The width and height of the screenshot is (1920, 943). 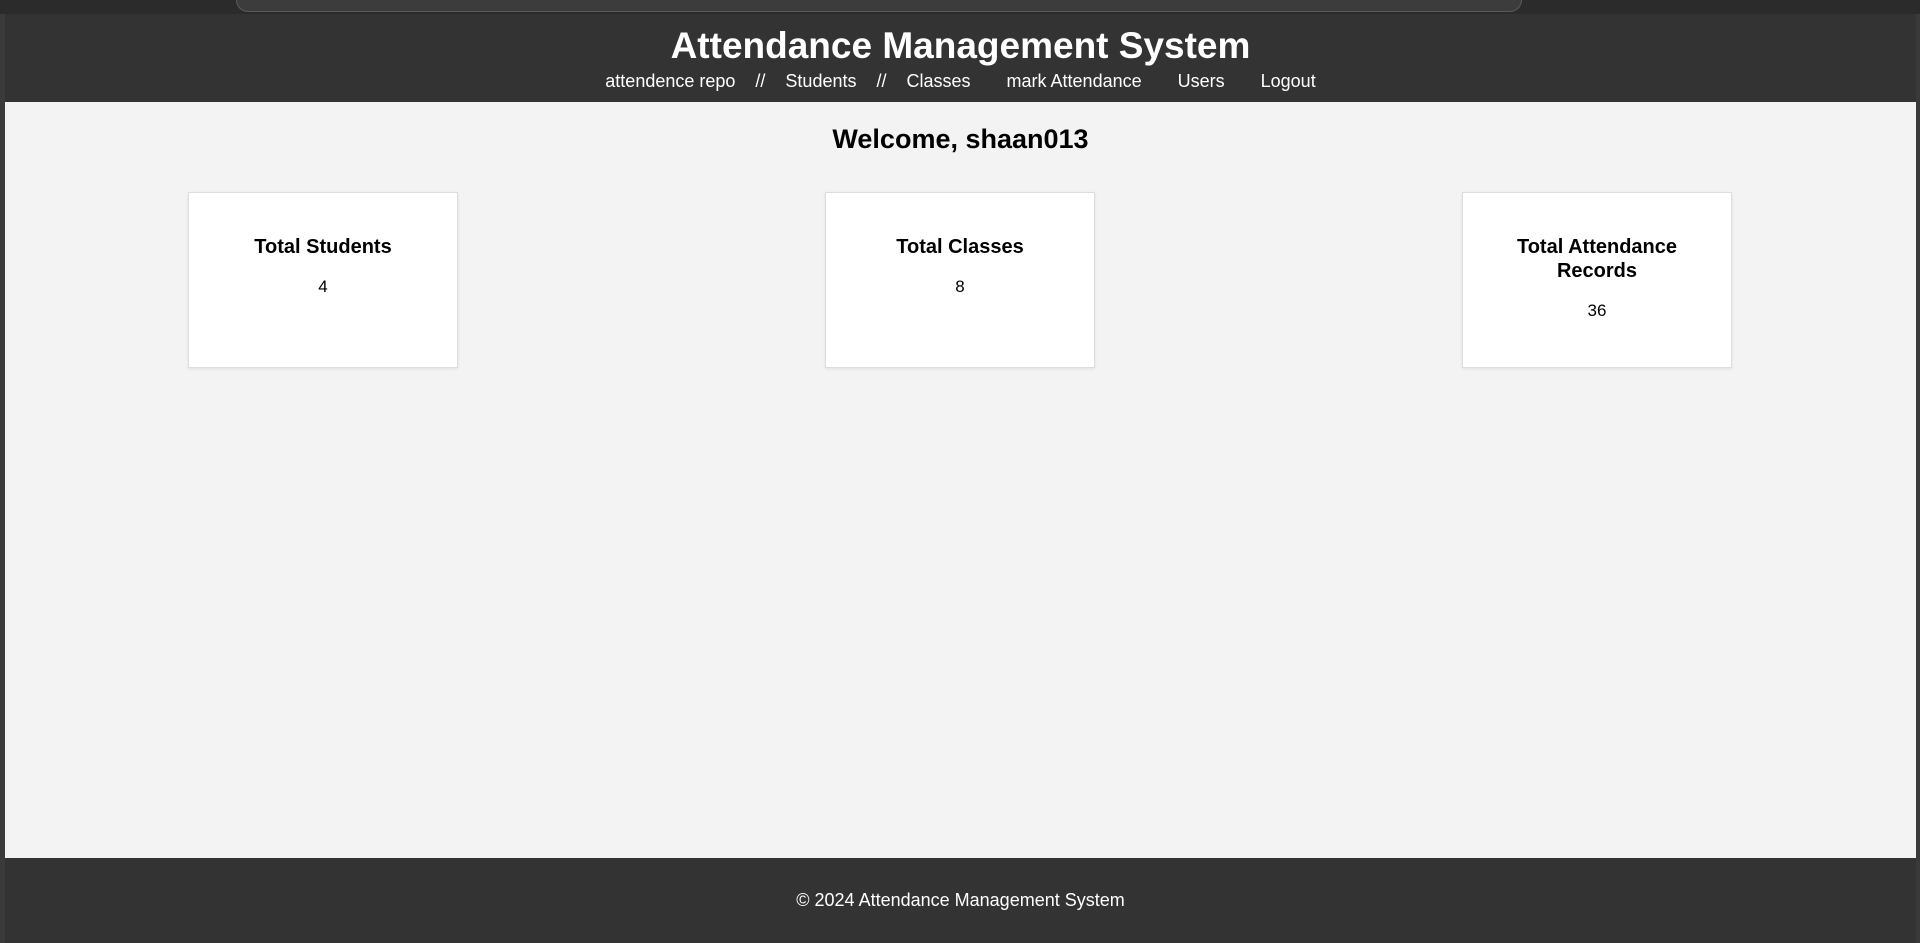 I want to click on browser-address-bar, so click(x=879, y=6).